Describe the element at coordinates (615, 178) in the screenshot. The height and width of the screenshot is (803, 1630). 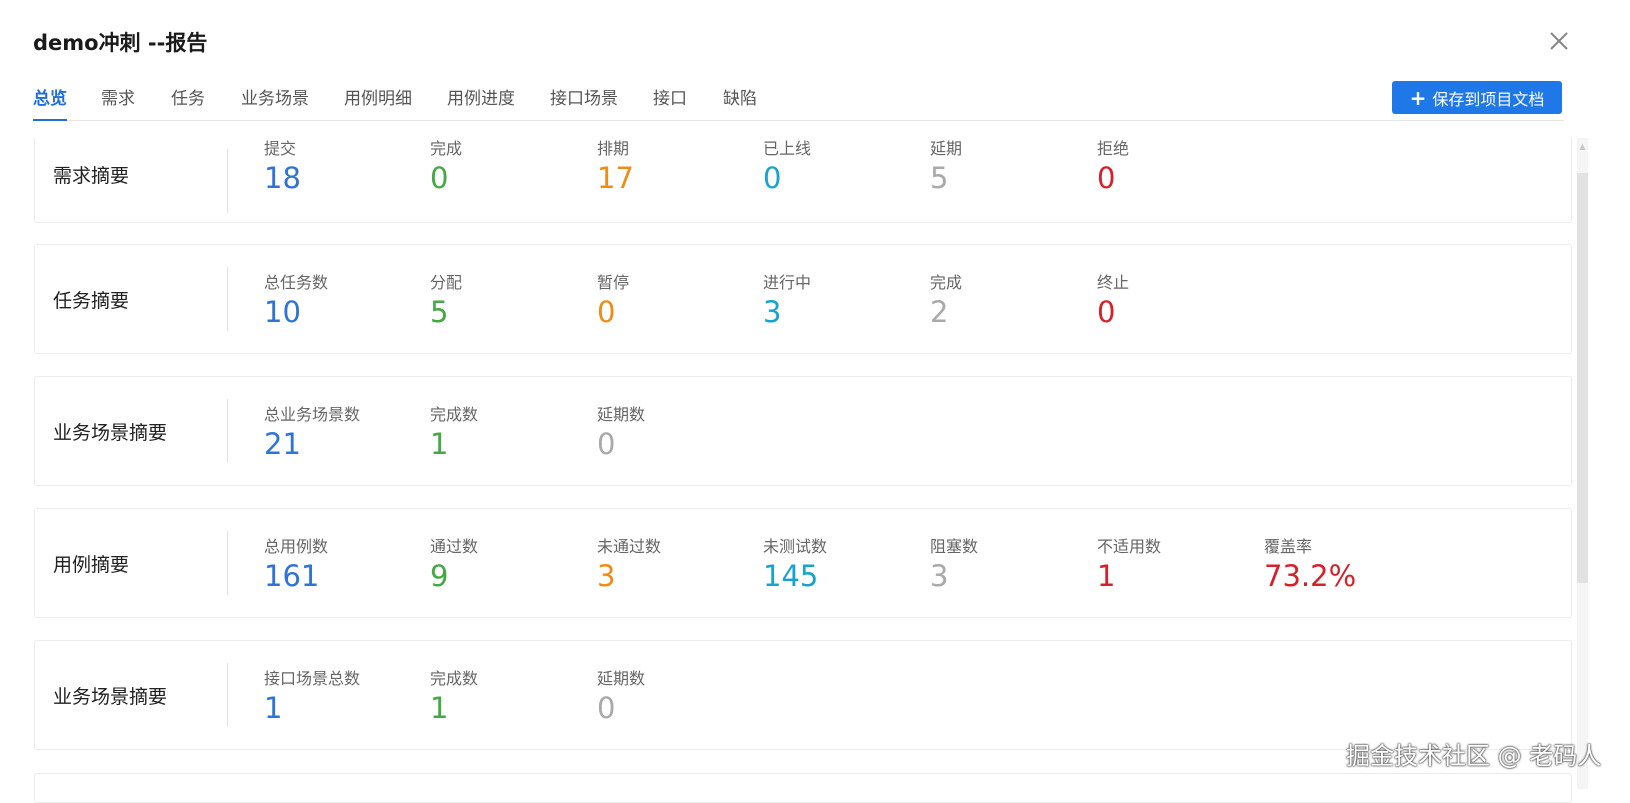
I see `stat-value: 17` at that location.